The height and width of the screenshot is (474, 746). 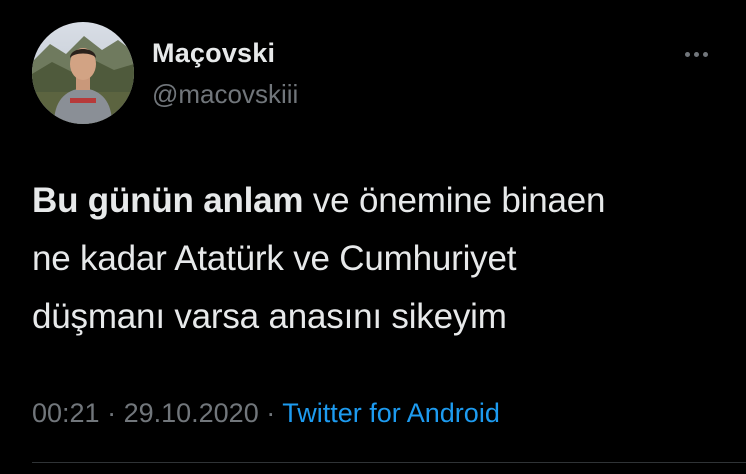 What do you see at coordinates (191, 413) in the screenshot?
I see `tweet-date: 29.10.2020` at bounding box center [191, 413].